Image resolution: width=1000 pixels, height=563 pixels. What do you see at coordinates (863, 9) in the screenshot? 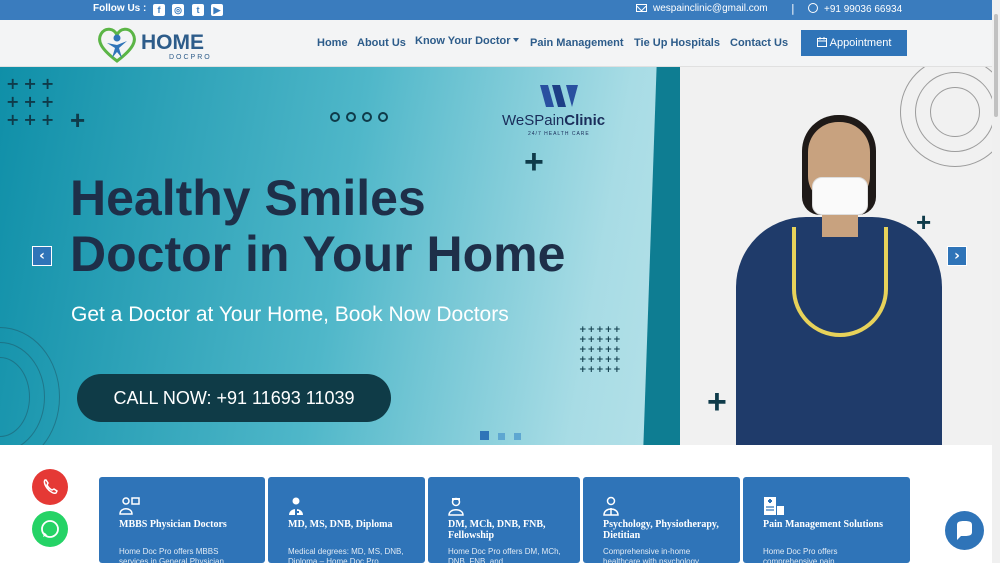
I see `phone-text: +91 99036 66934` at bounding box center [863, 9].